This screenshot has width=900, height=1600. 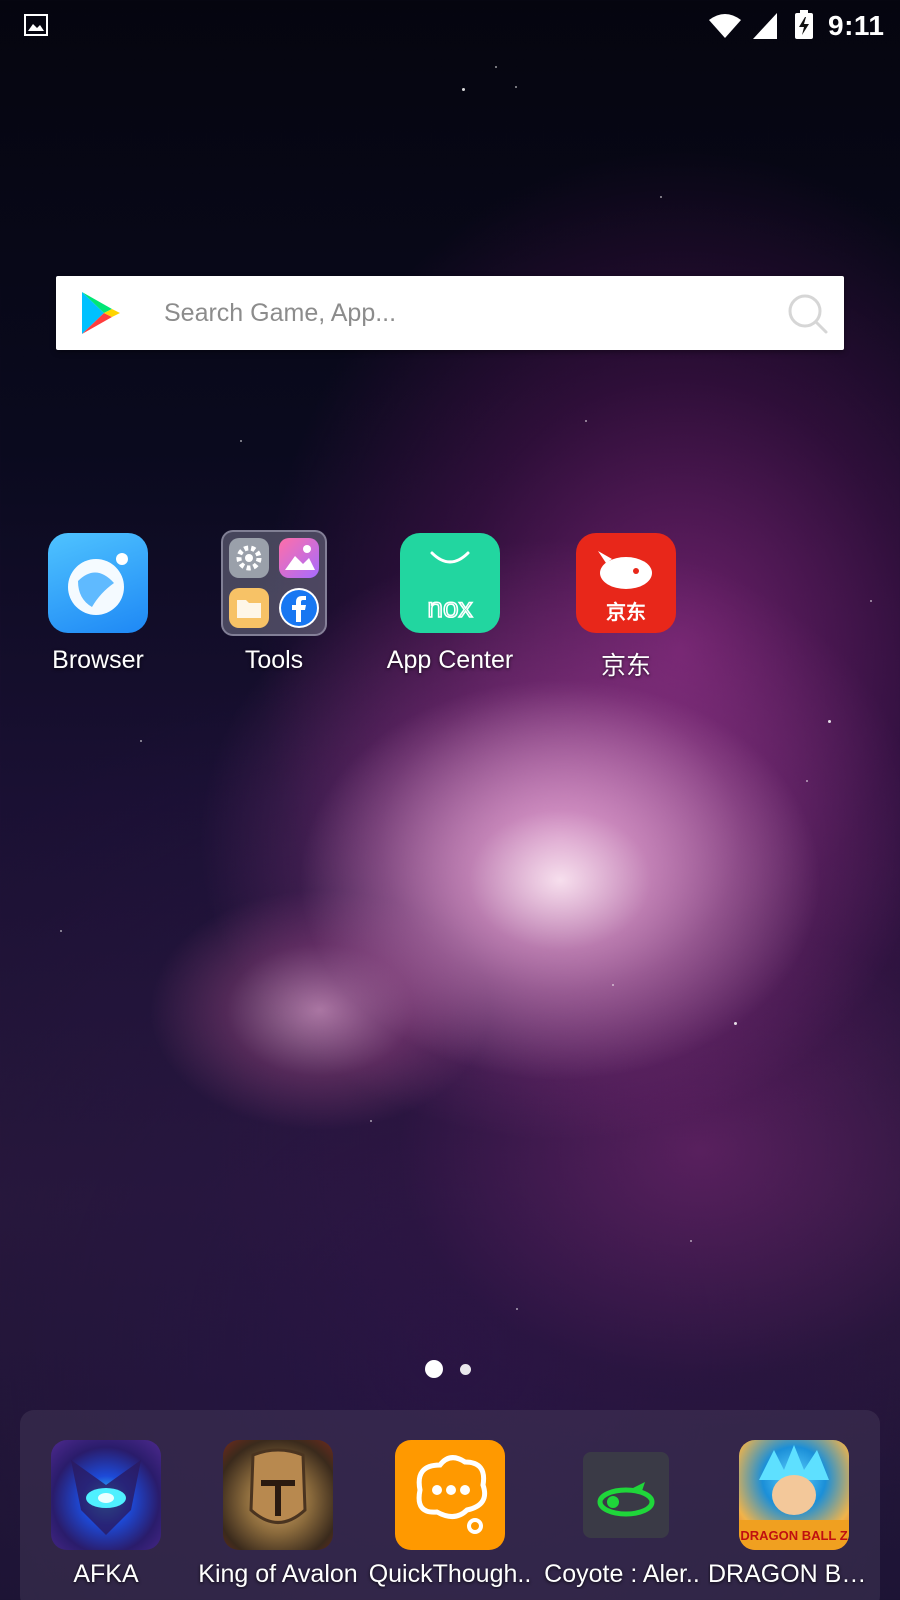 I want to click on wifi-icon, so click(x=725, y=26).